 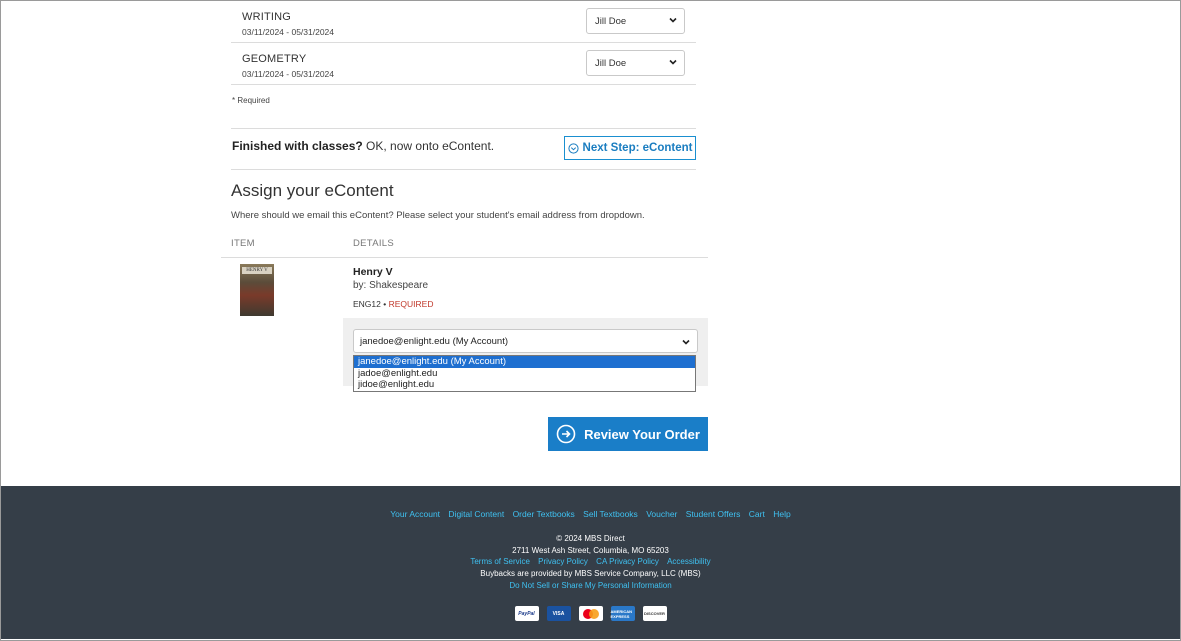 I want to click on teacher-select-geometry: Jill Doe, so click(x=635, y=63).